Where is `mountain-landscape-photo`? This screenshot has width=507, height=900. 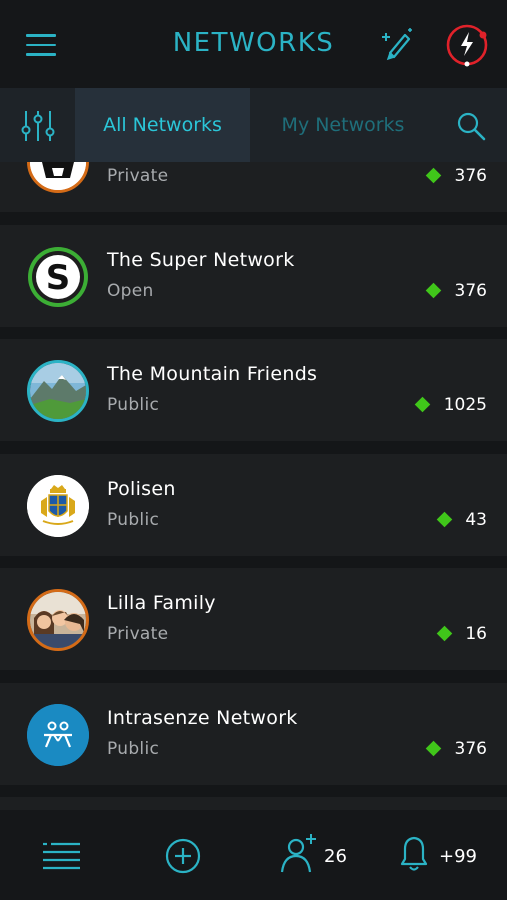 mountain-landscape-photo is located at coordinates (58, 391).